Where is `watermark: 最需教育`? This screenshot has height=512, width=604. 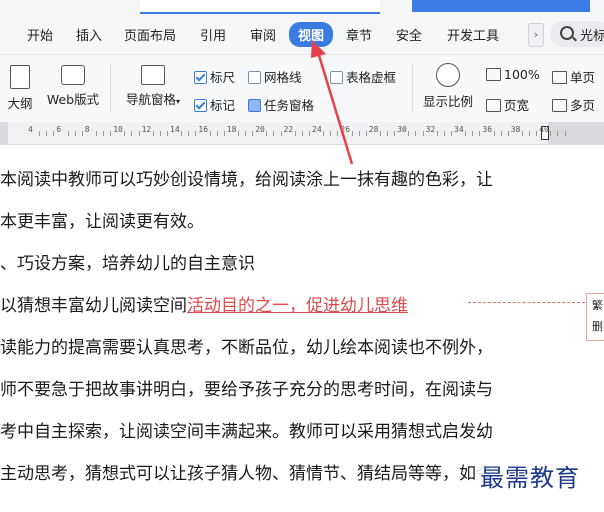 watermark: 最需教育 is located at coordinates (530, 475).